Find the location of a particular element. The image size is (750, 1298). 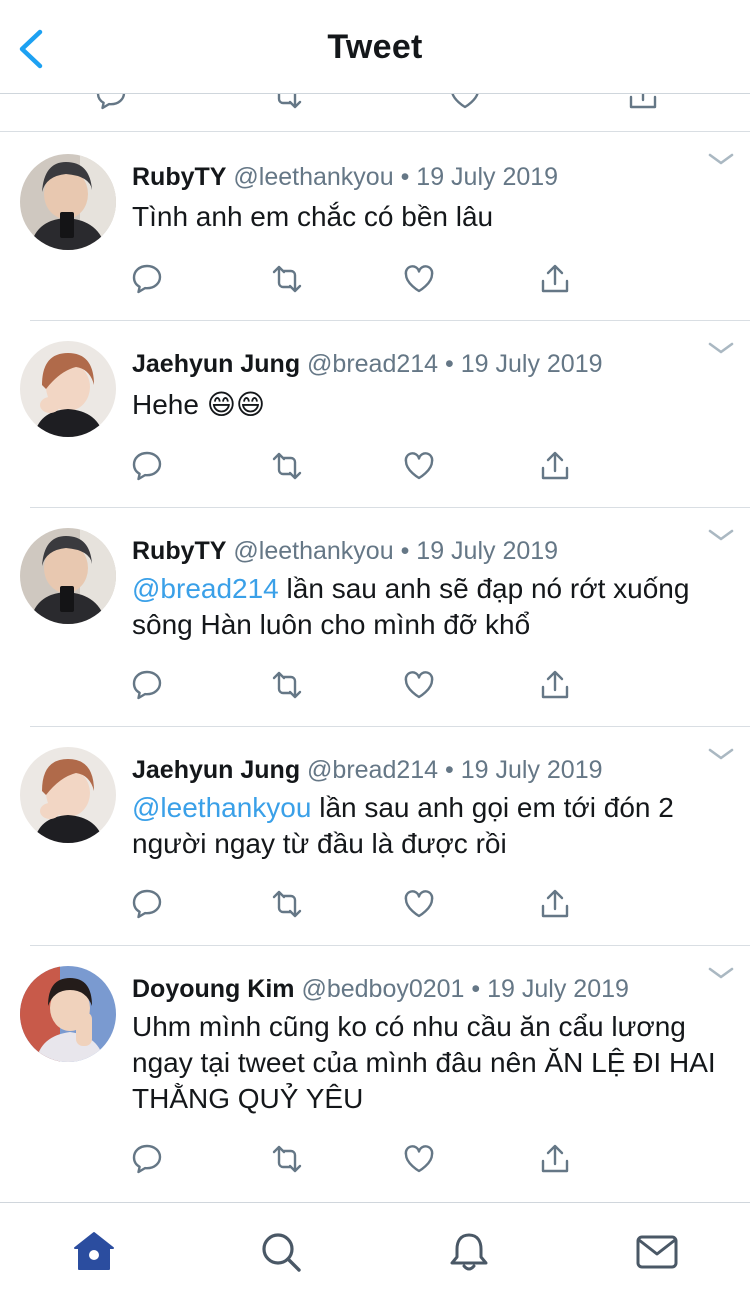

notifications-icon is located at coordinates (469, 1252).